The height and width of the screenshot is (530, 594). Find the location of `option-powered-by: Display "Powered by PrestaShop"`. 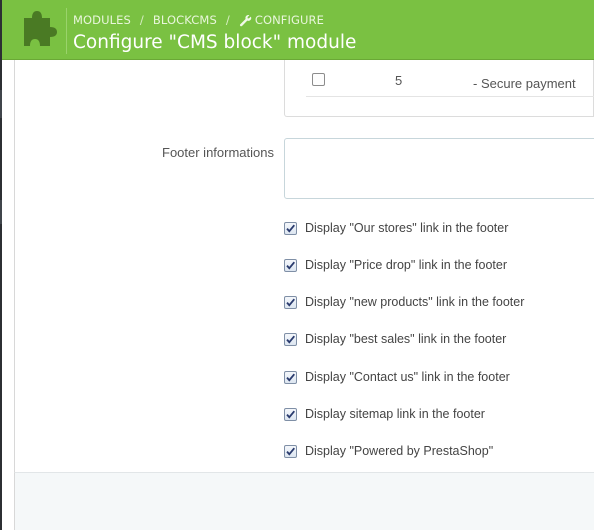

option-powered-by: Display "Powered by PrestaShop" is located at coordinates (388, 451).